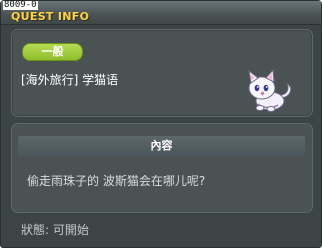 The width and height of the screenshot is (322, 248). Describe the element at coordinates (70, 80) in the screenshot. I see `quest-name: [海外旅行] 学猫语` at that location.